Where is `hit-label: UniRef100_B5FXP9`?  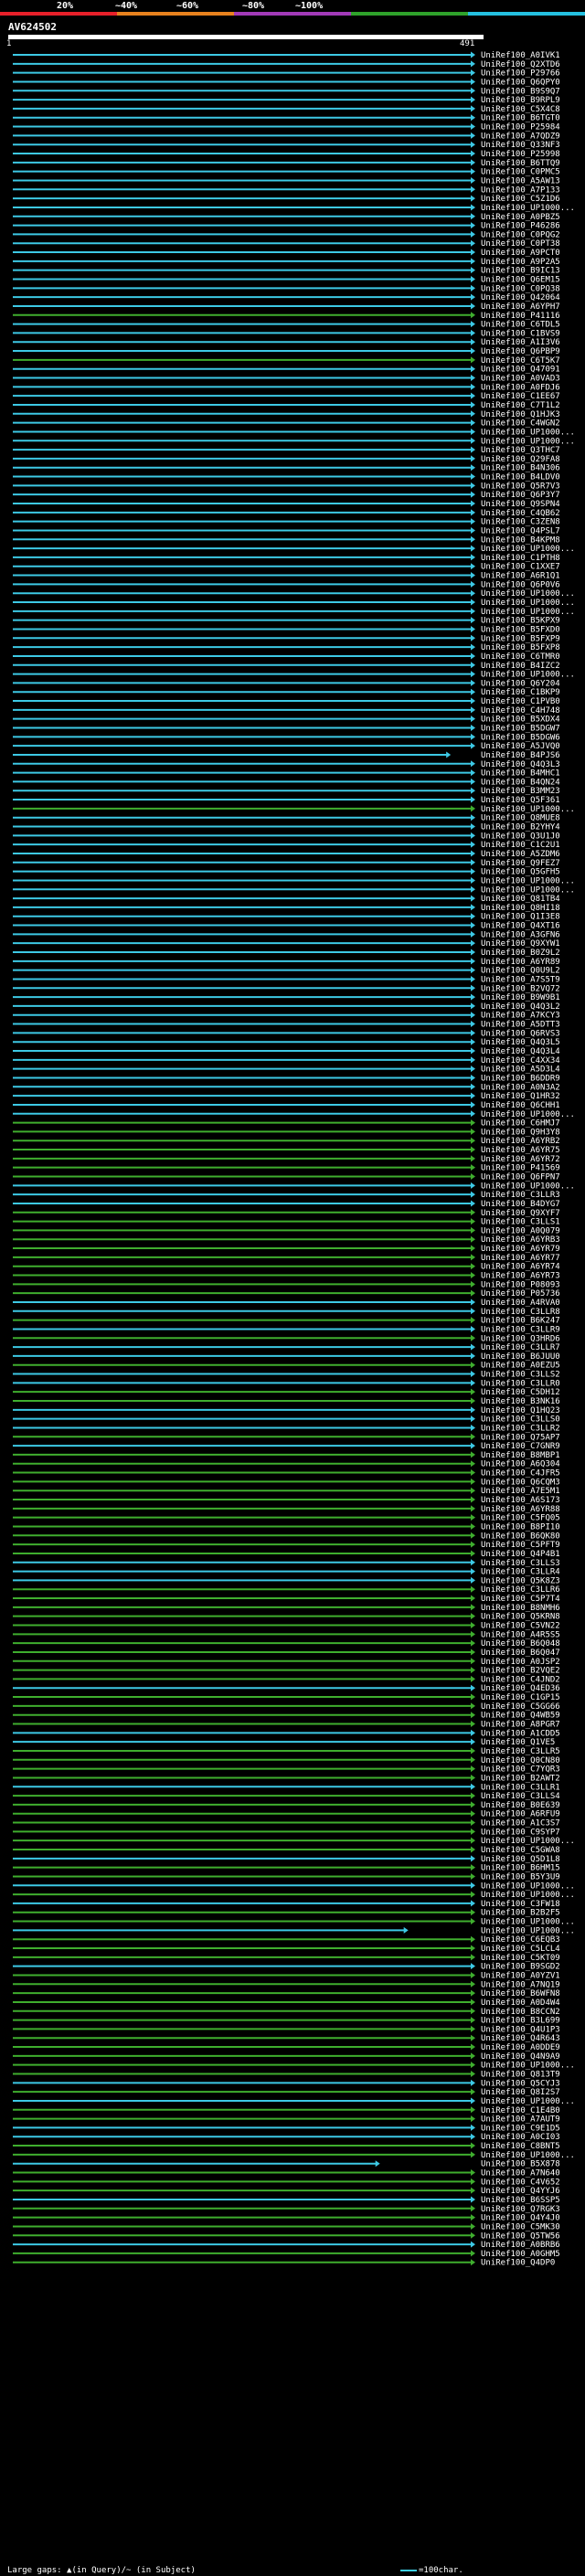 hit-label: UniRef100_B5FXP9 is located at coordinates (520, 638).